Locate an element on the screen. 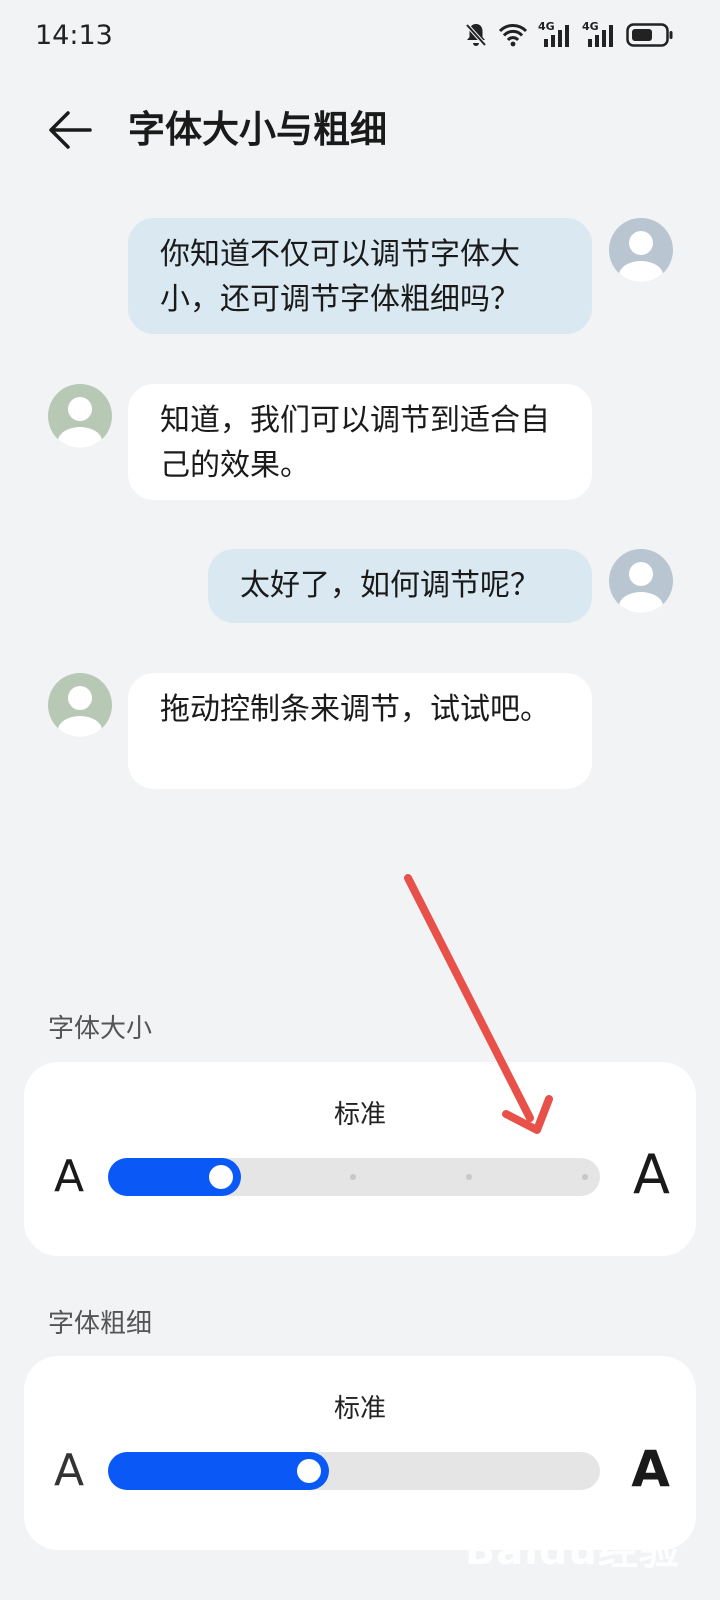 The height and width of the screenshot is (1600, 720). page-title: 字体大小与粗细 is located at coordinates (257, 129).